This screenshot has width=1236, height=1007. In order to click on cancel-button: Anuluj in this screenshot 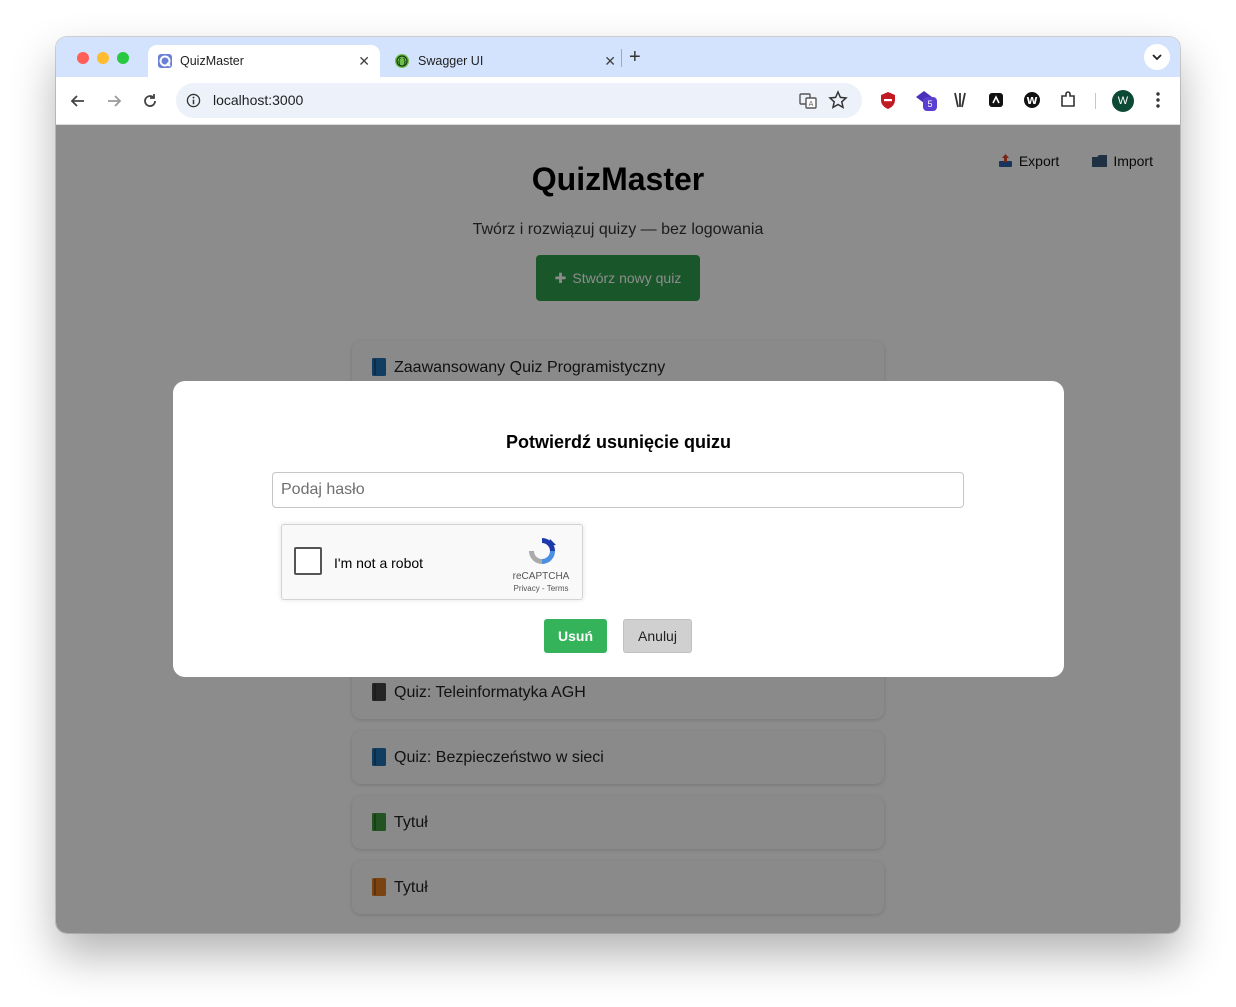, I will do `click(657, 636)`.